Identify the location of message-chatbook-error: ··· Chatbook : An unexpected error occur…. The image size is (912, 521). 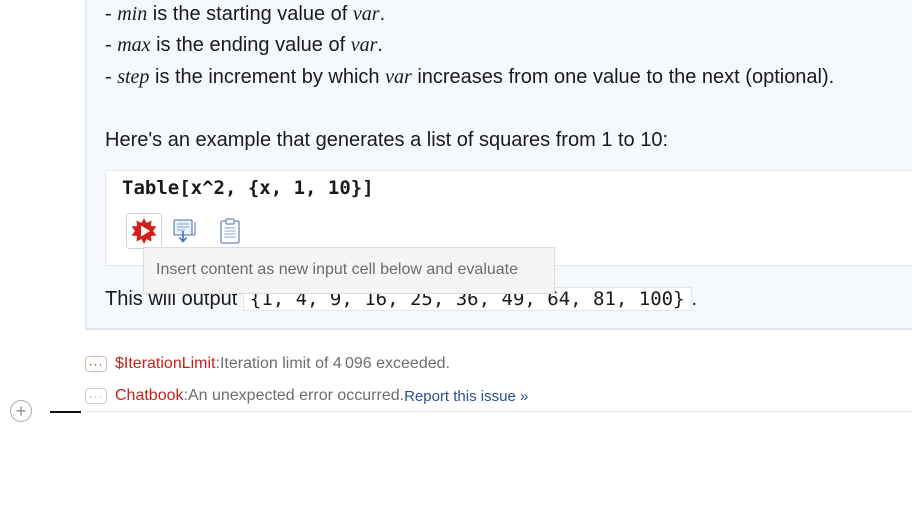
(306, 396).